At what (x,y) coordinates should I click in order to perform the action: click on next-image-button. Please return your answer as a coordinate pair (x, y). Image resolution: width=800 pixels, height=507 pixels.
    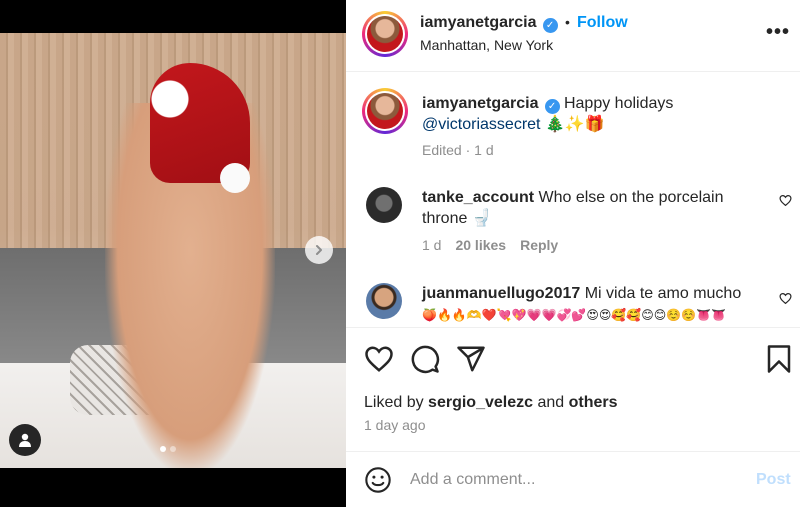
    Looking at the image, I should click on (319, 250).